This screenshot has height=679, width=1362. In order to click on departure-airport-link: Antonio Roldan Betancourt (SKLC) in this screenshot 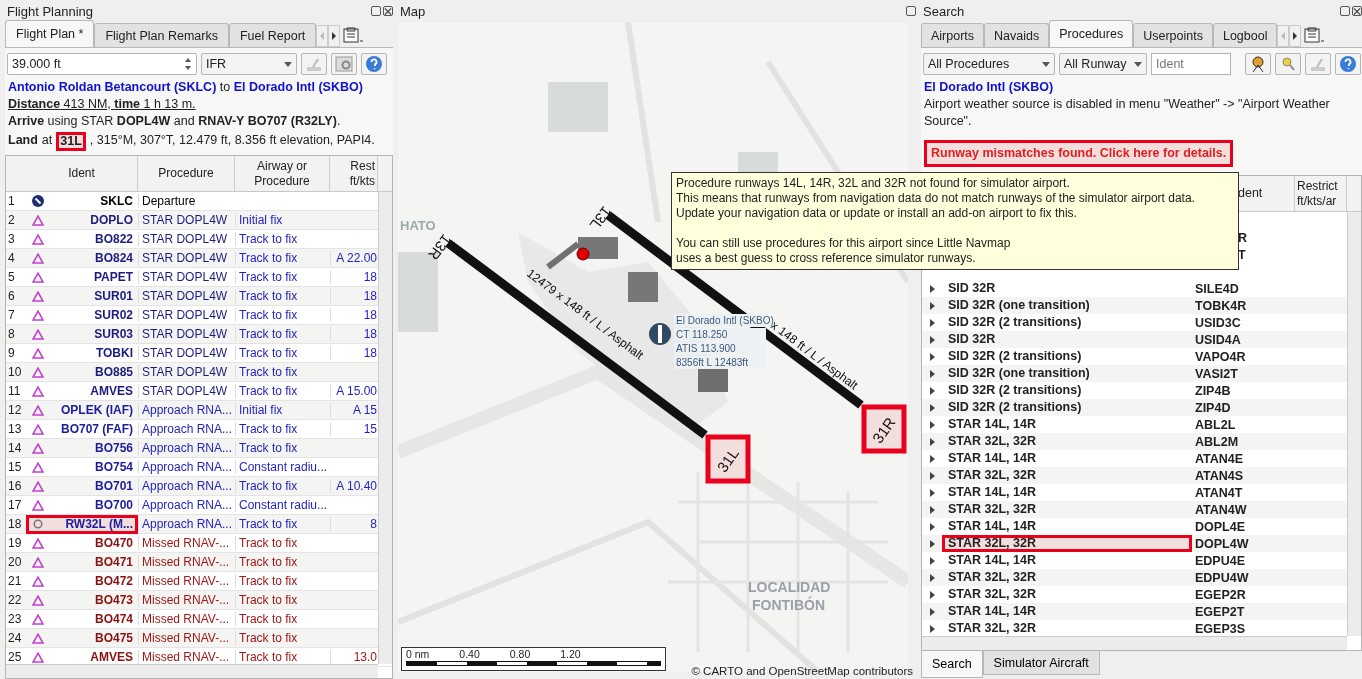, I will do `click(112, 87)`.